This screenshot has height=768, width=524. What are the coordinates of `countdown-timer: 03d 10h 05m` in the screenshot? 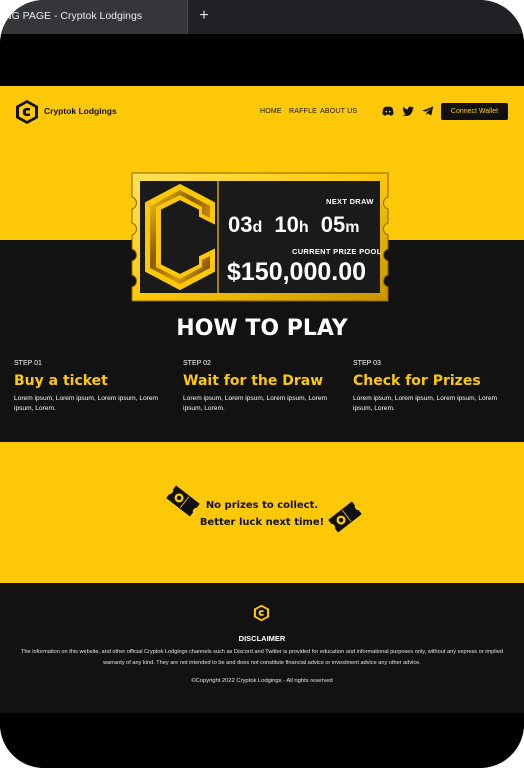 It's located at (297, 225).